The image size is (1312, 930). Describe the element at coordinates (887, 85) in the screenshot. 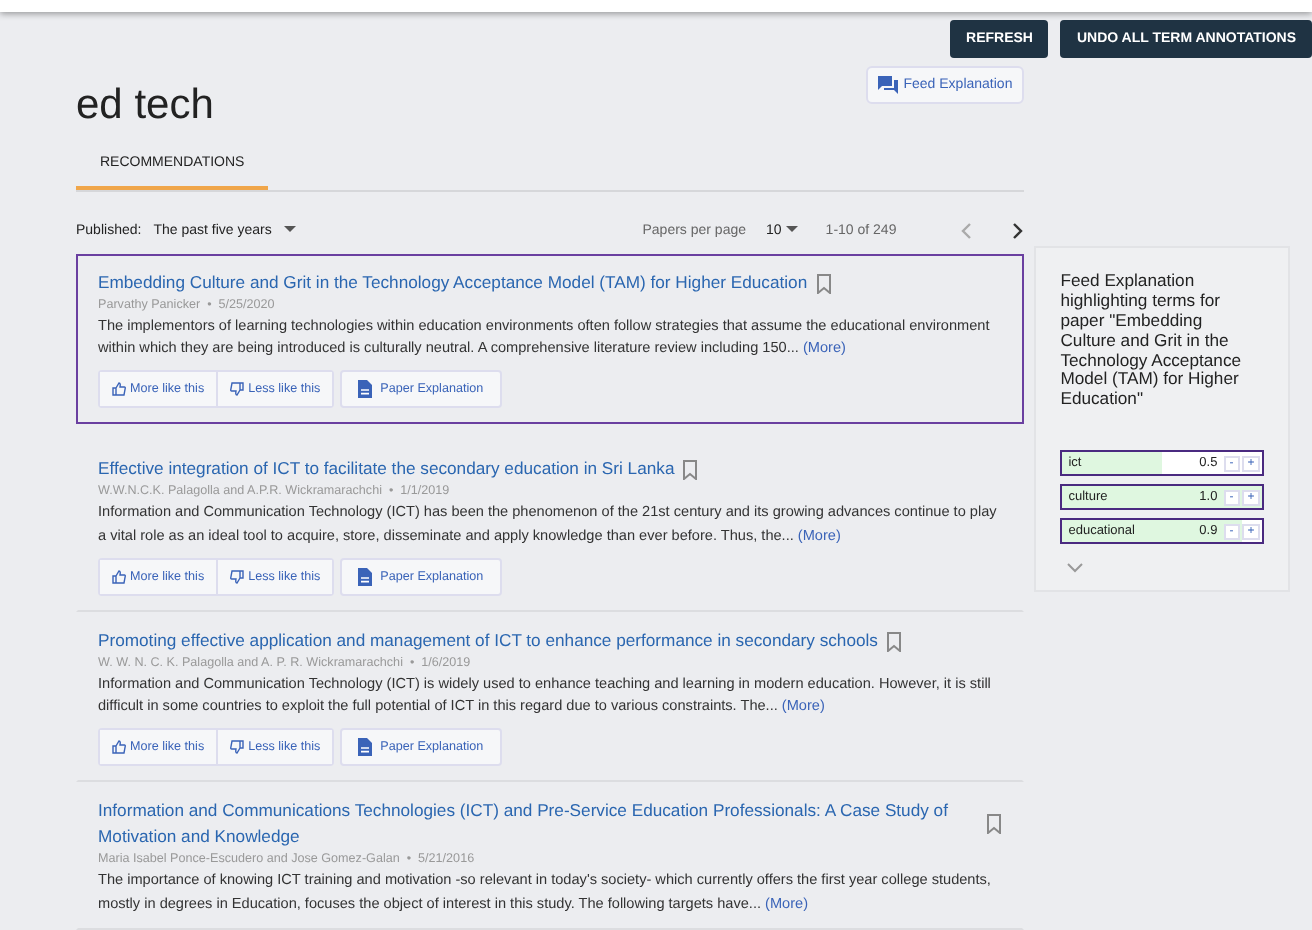

I see `chat-icon` at that location.